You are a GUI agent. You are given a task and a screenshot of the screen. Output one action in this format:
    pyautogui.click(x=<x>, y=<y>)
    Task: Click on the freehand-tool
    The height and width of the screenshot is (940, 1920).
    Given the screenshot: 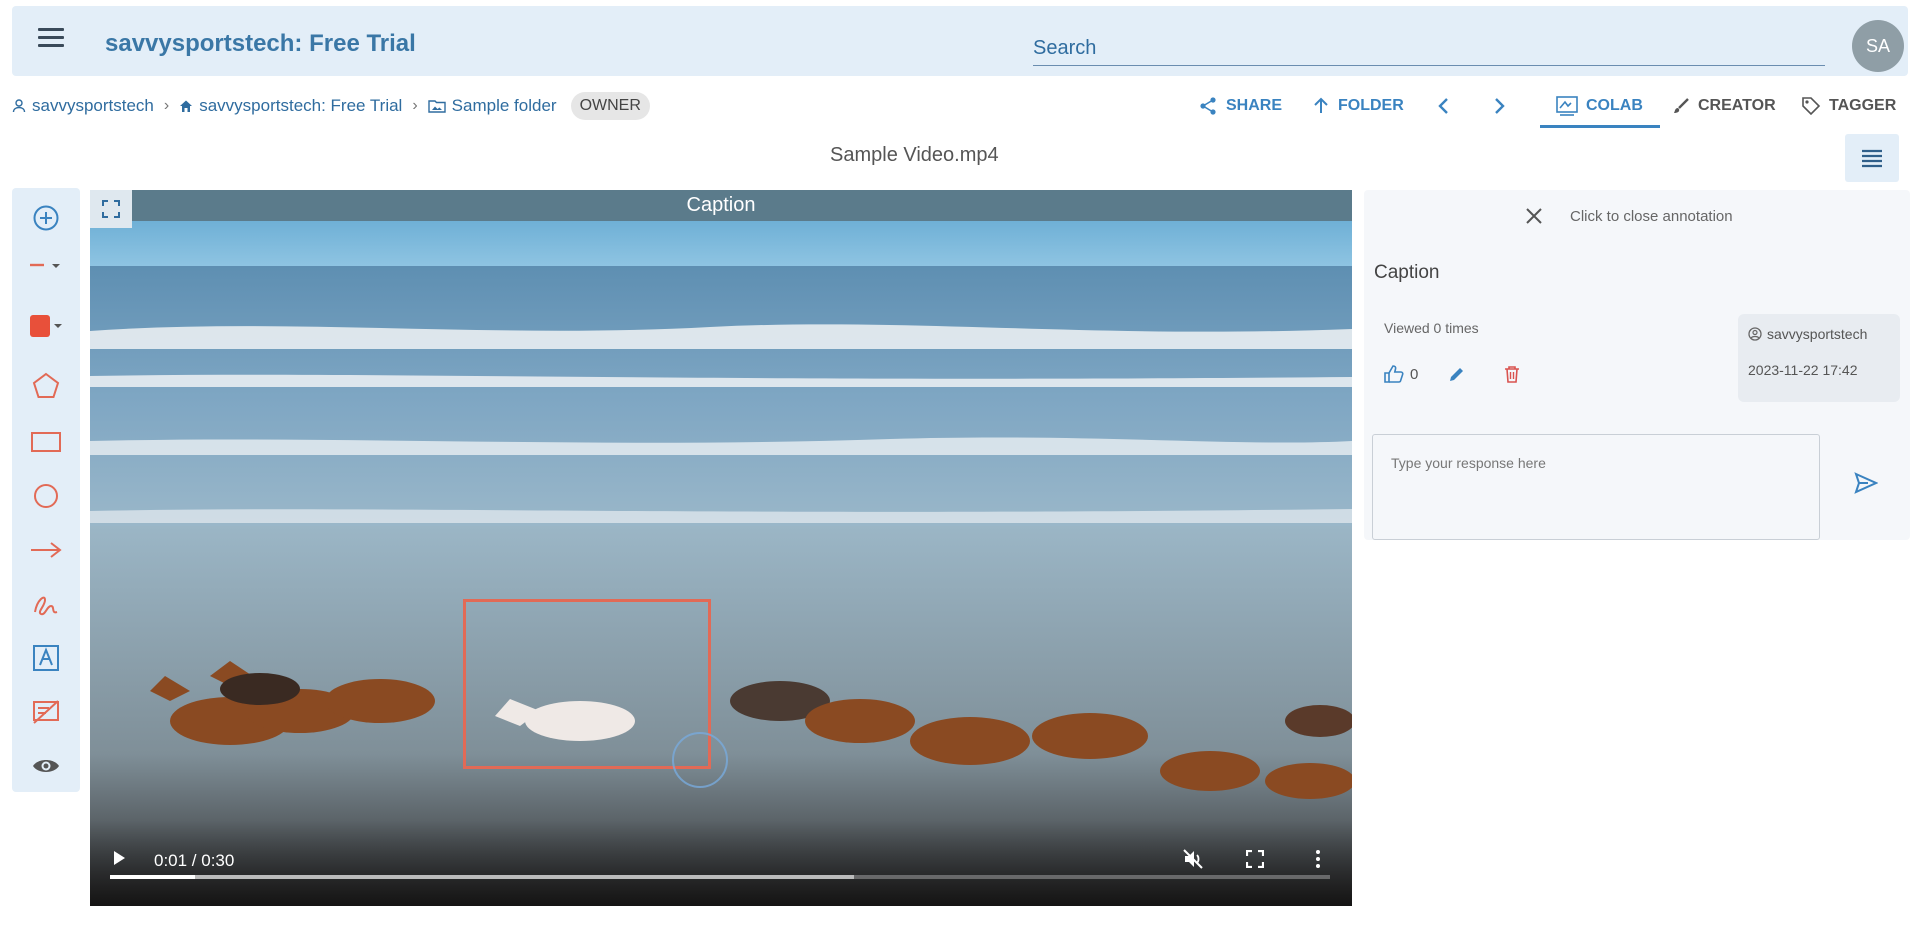 What is the action you would take?
    pyautogui.click(x=46, y=604)
    